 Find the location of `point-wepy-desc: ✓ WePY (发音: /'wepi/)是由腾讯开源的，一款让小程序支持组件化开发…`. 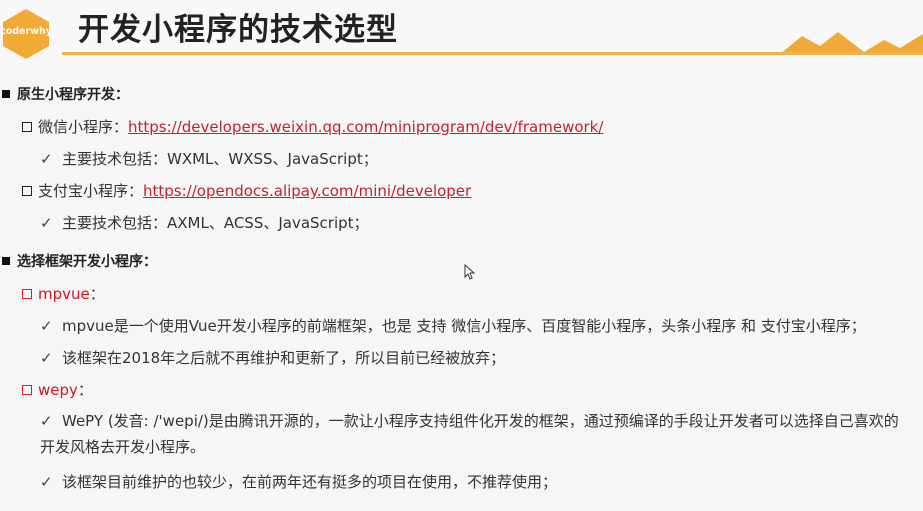

point-wepy-desc: ✓ WePY (发音: /'wepi/)是由腾讯开源的，一款让小程序支持组件化开发… is located at coordinates (470, 434).